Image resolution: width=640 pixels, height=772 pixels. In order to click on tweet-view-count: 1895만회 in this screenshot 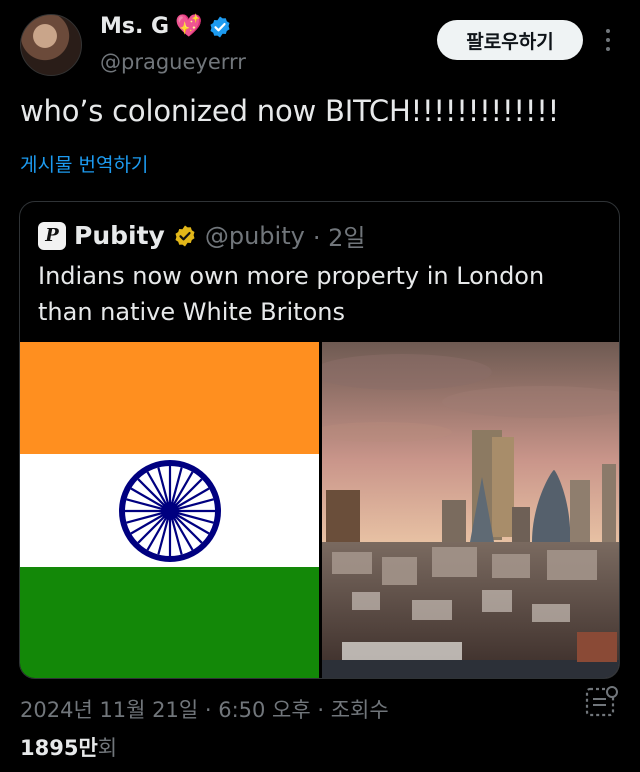, I will do `click(68, 747)`.